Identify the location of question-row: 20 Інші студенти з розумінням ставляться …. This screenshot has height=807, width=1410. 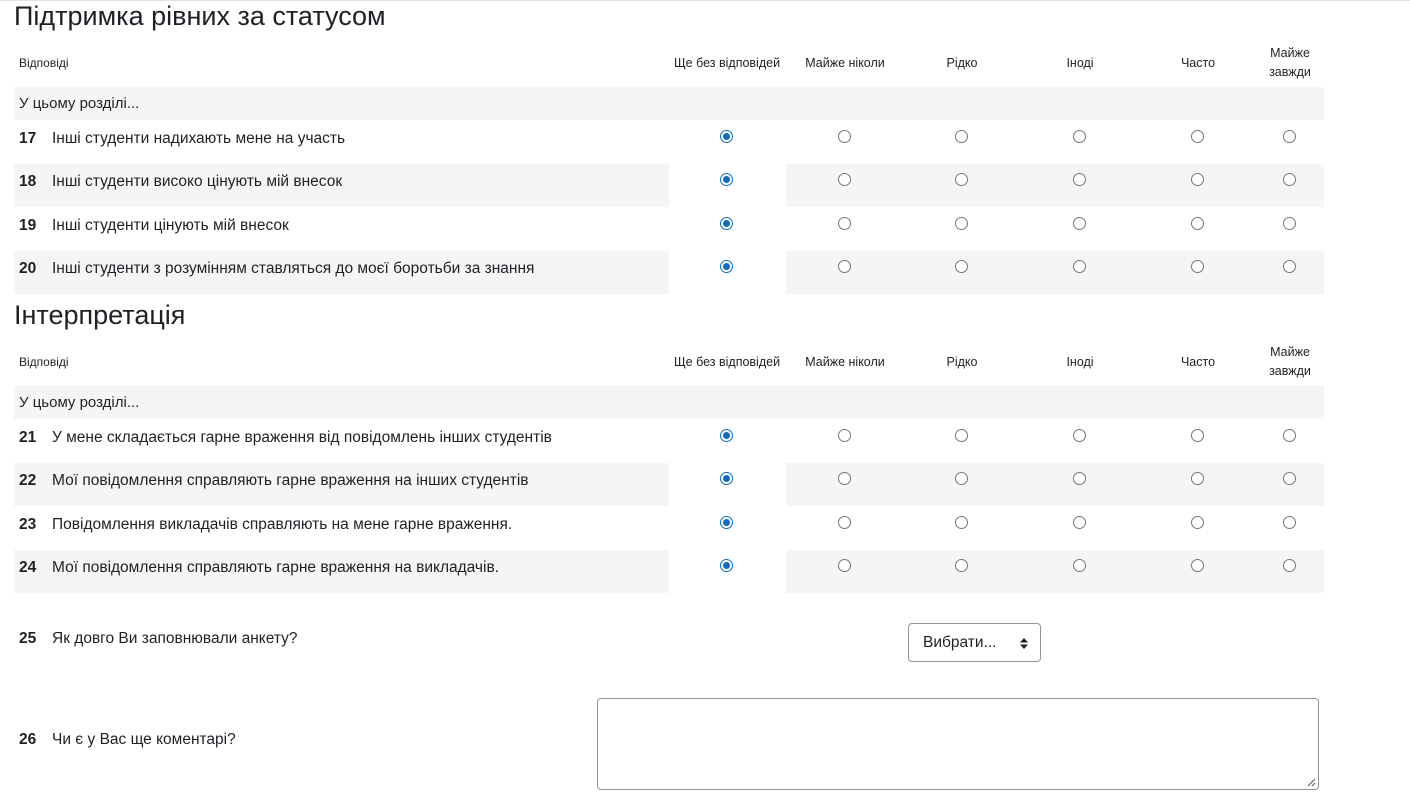
(669, 272).